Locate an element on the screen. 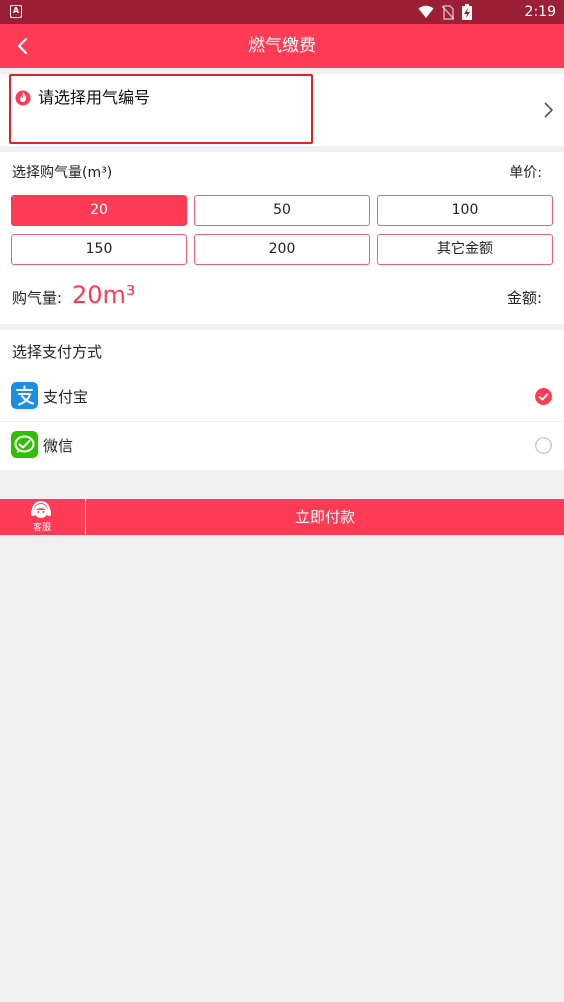 This screenshot has height=1002, width=564. chevron-right-icon is located at coordinates (548, 110).